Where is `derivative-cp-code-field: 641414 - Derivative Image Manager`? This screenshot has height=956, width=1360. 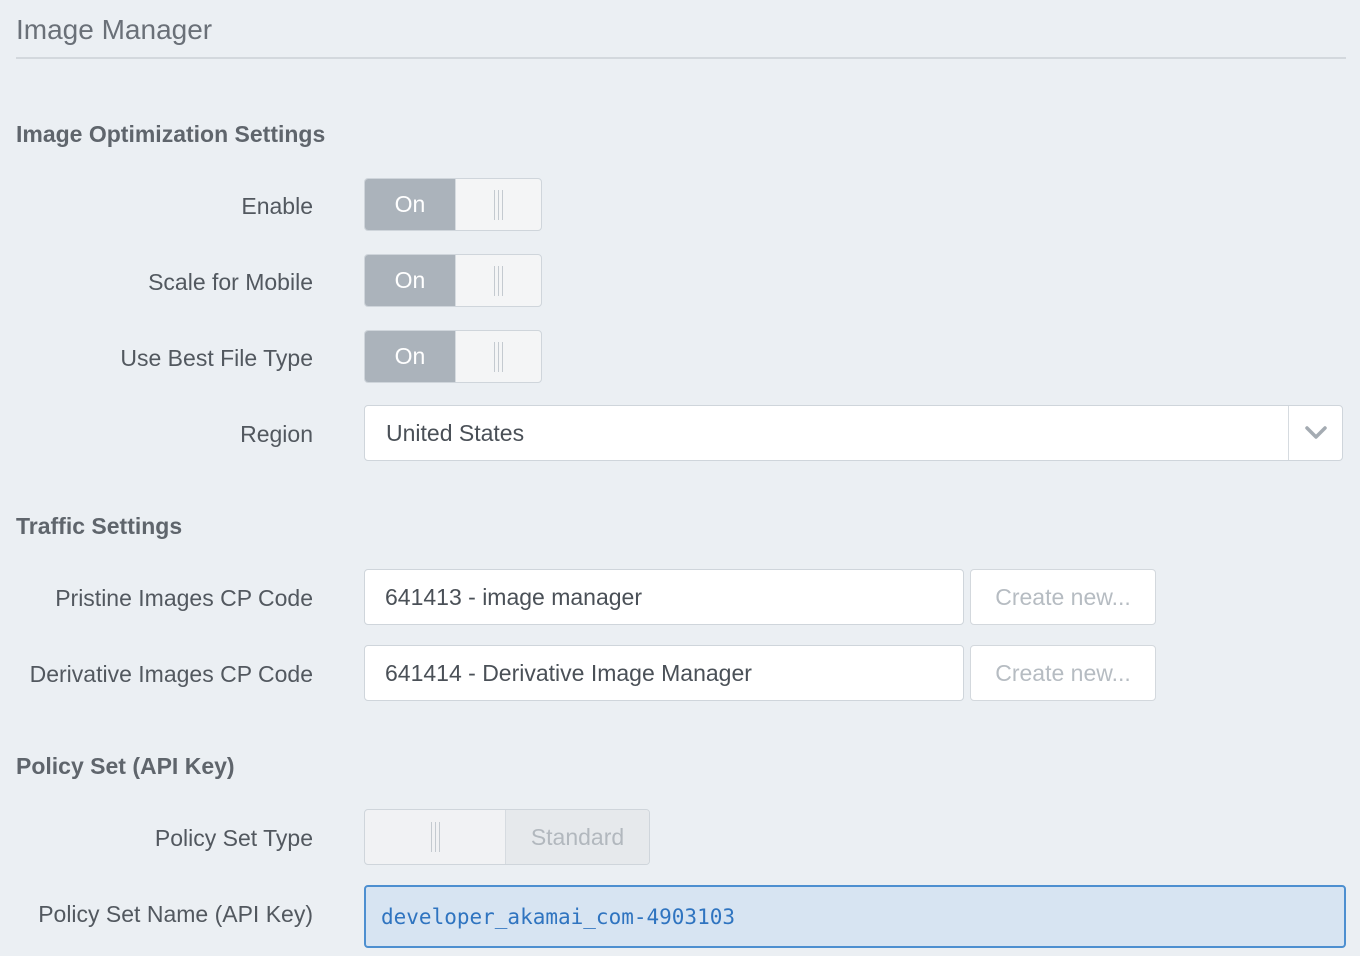 derivative-cp-code-field: 641414 - Derivative Image Manager is located at coordinates (664, 673).